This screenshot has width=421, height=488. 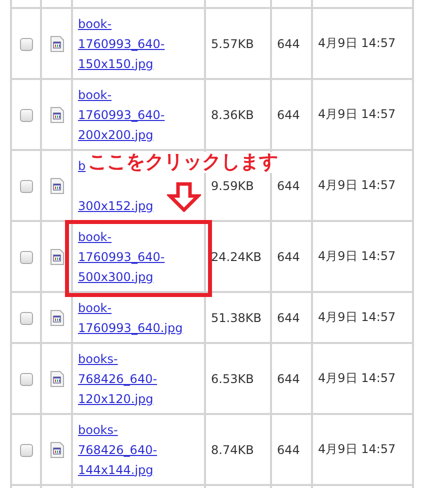 I want to click on file-size: 24.24KB, so click(x=236, y=257).